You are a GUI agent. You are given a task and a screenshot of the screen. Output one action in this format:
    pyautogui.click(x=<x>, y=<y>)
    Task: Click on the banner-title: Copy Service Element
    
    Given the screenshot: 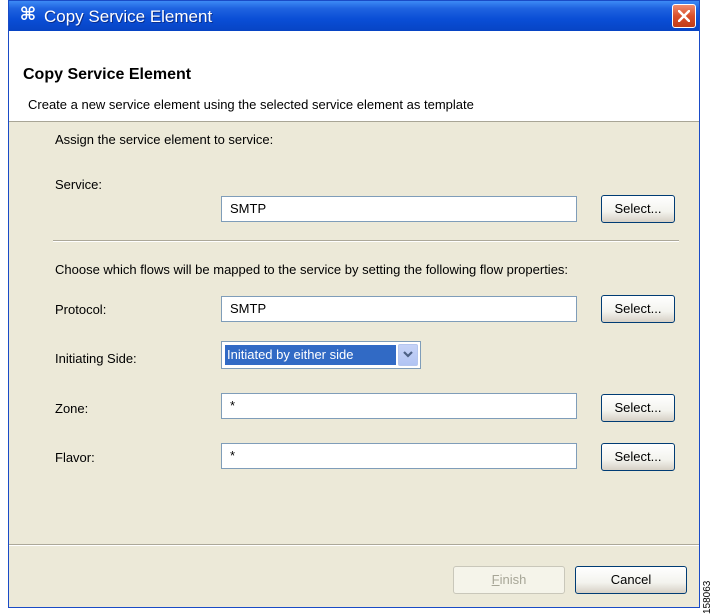 What is the action you would take?
    pyautogui.click(x=107, y=74)
    